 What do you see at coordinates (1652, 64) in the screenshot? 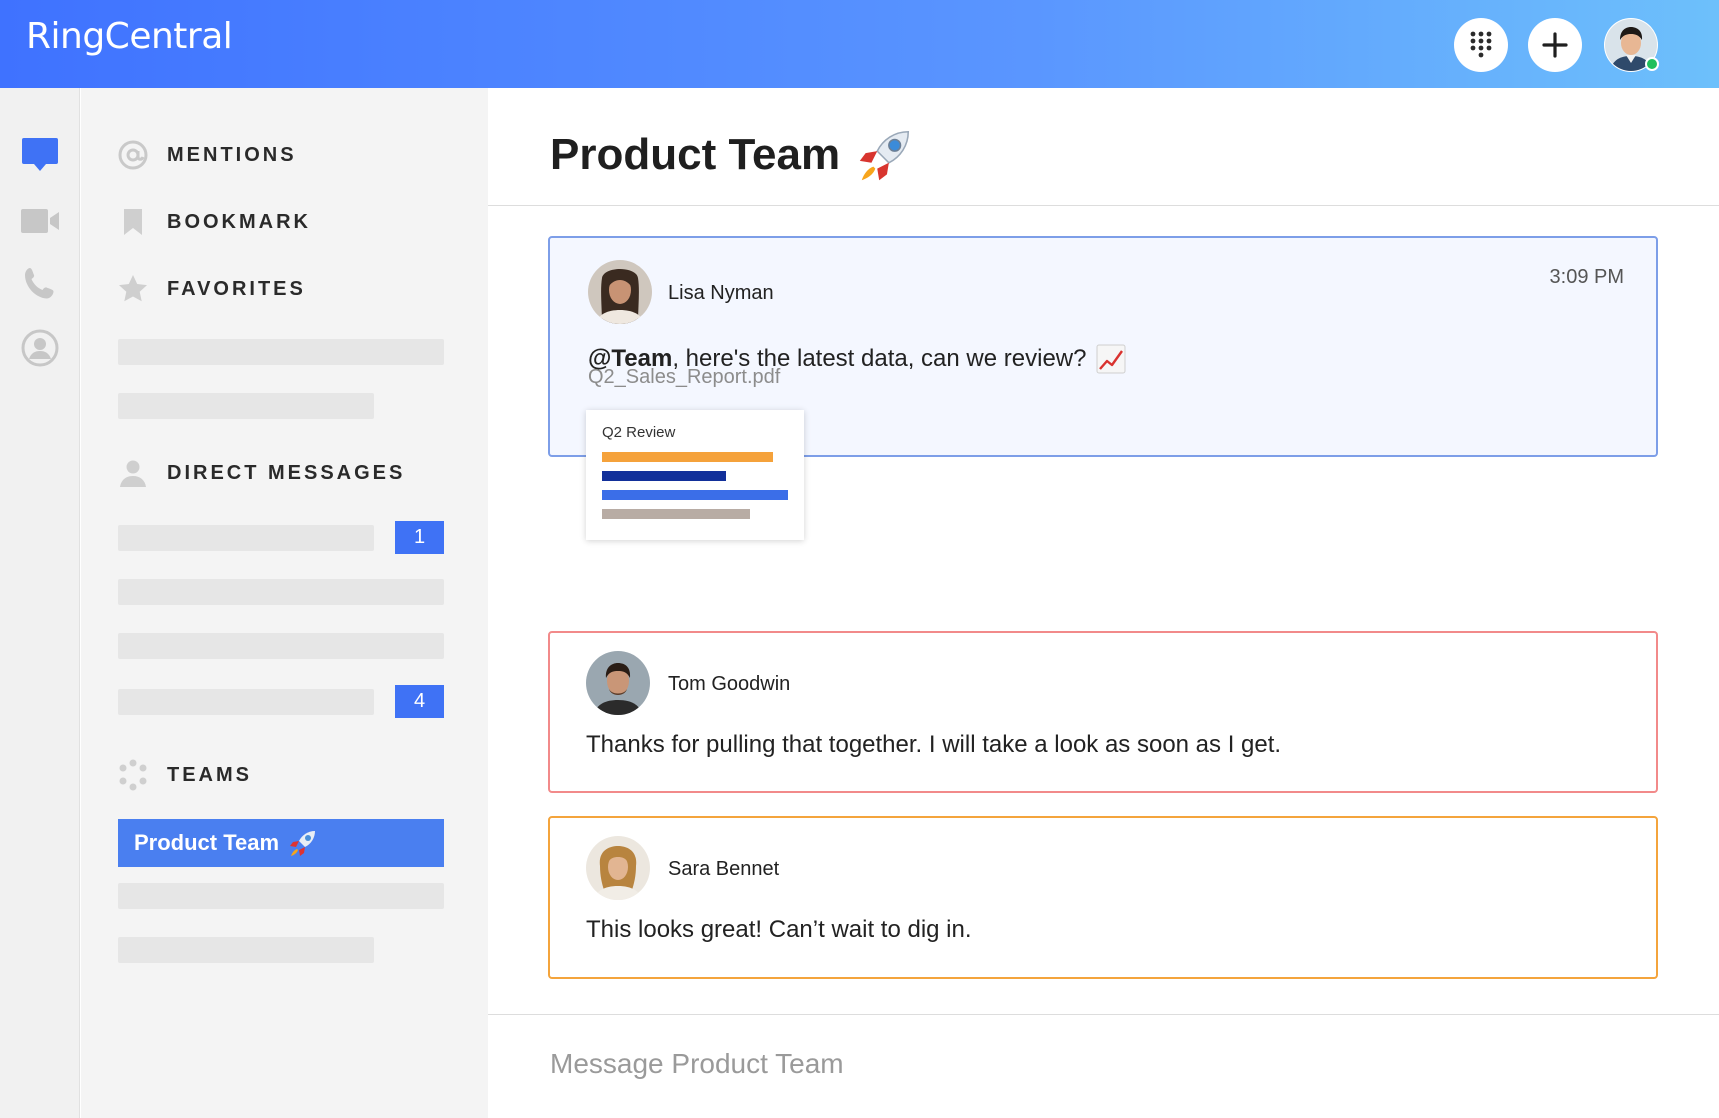
I see `presence-indicator` at bounding box center [1652, 64].